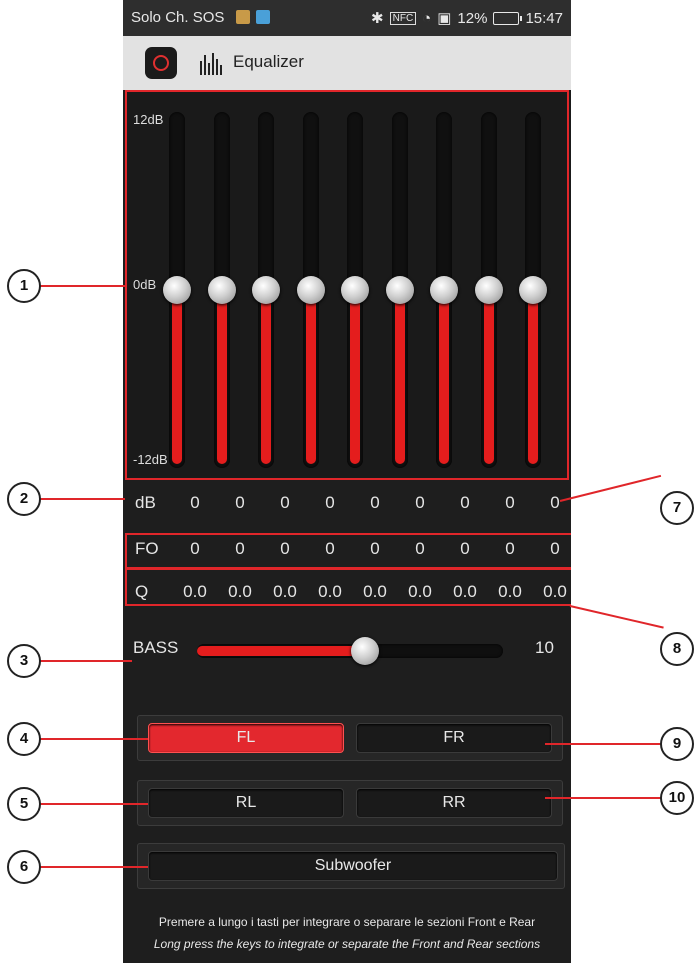  I want to click on callout-5-line, so click(94, 804).